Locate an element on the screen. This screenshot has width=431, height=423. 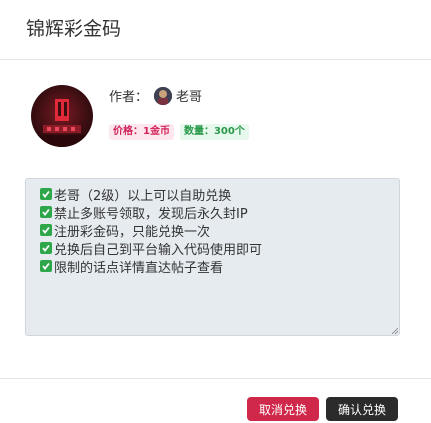
description-text: 注册彩金码，只能兑换一次 is located at coordinates (132, 232).